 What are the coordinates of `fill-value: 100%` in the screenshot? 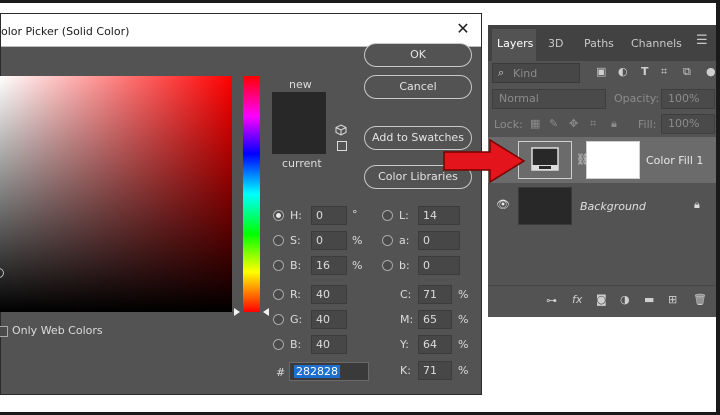 It's located at (684, 123).